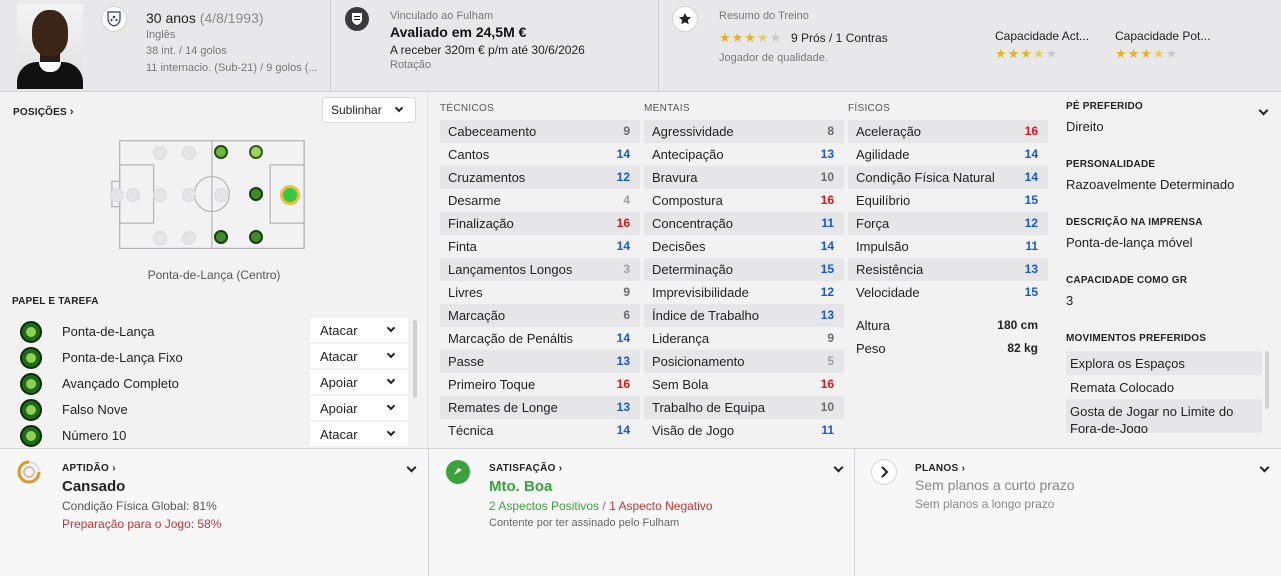 This screenshot has height=576, width=1281. I want to click on role-suitability-icon, so click(31, 332).